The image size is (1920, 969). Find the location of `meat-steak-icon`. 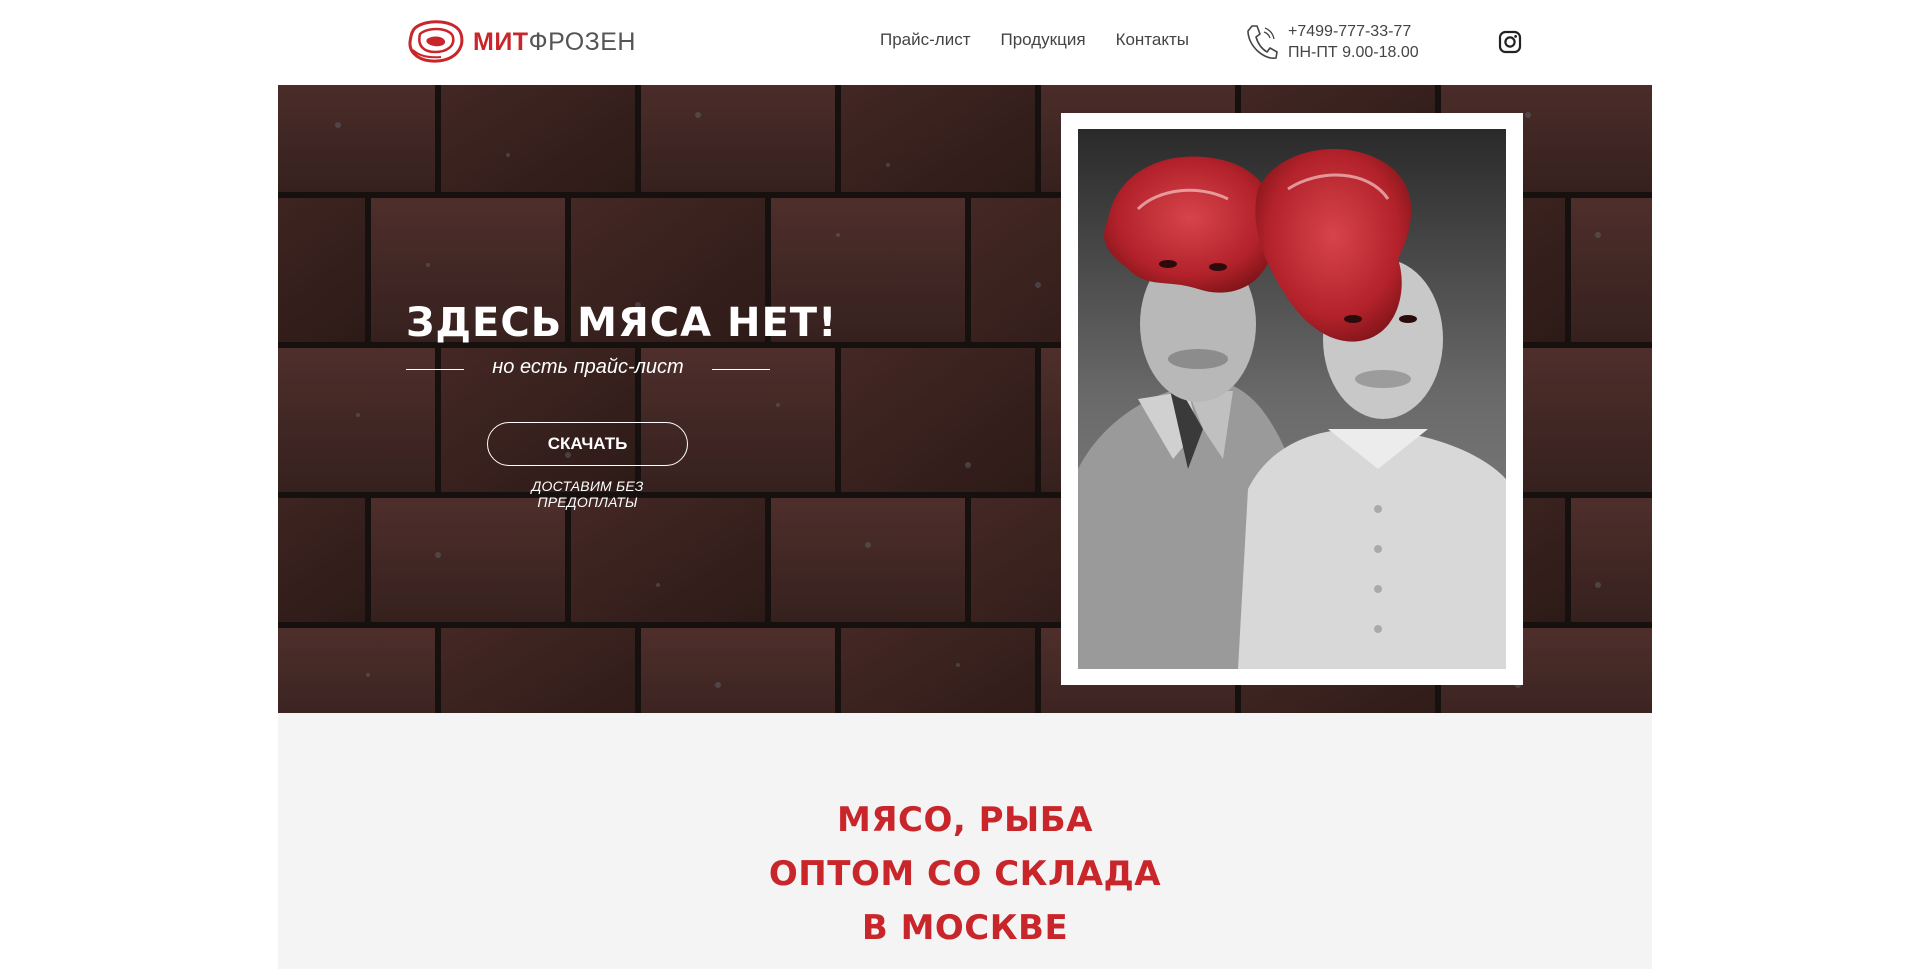

meat-steak-icon is located at coordinates (436, 41).